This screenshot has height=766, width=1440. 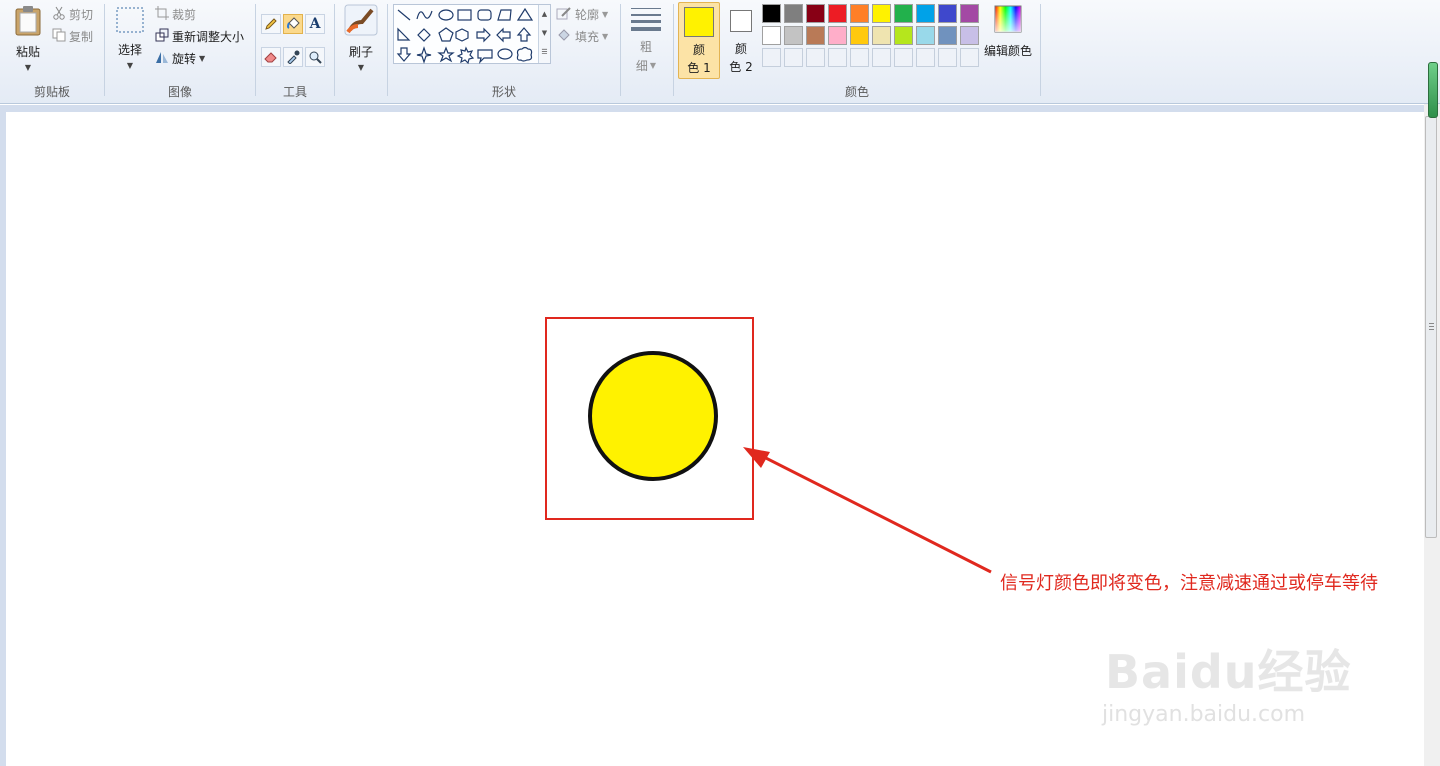 I want to click on brushes-button: 刷子 ▼, so click(x=361, y=38).